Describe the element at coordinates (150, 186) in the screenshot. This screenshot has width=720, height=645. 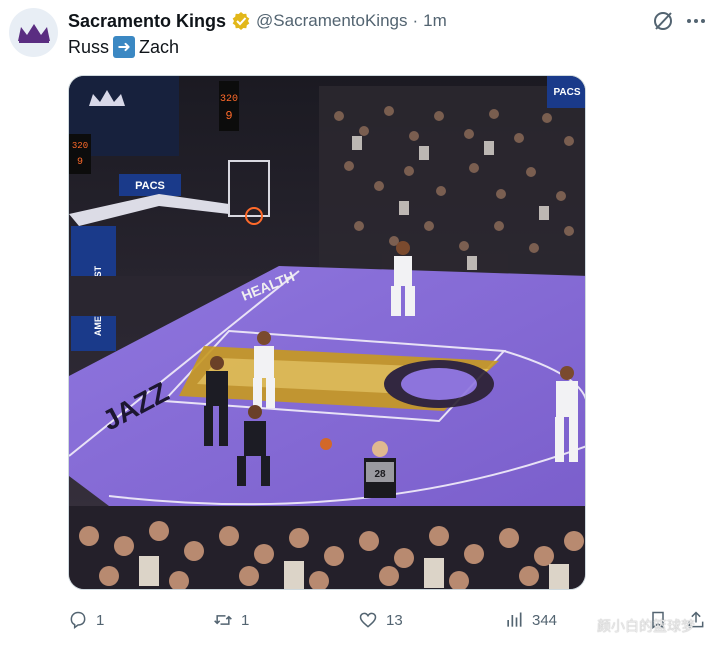
I see `pacs-banner: PACS` at that location.